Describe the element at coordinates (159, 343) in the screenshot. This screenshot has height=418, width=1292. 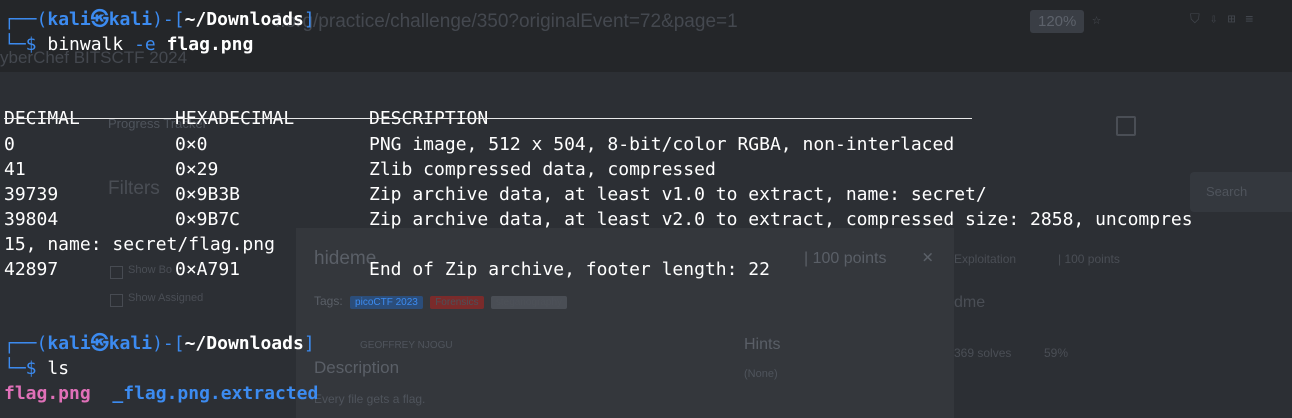
I see `prompt-line-2: ┌──(kali㉿kali)-[~/Downloads]` at that location.